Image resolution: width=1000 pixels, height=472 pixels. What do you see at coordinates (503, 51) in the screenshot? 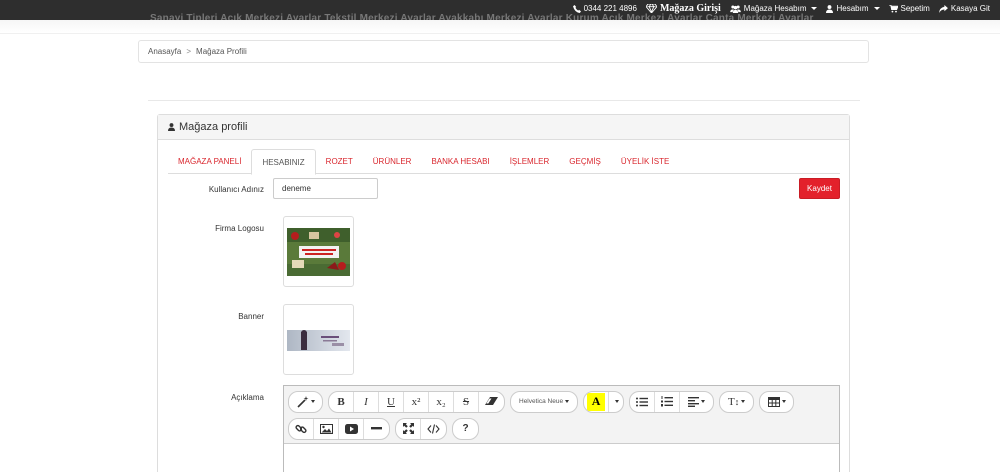
I see `breadcrumb: Anasayfa > Mağaza Profili` at bounding box center [503, 51].